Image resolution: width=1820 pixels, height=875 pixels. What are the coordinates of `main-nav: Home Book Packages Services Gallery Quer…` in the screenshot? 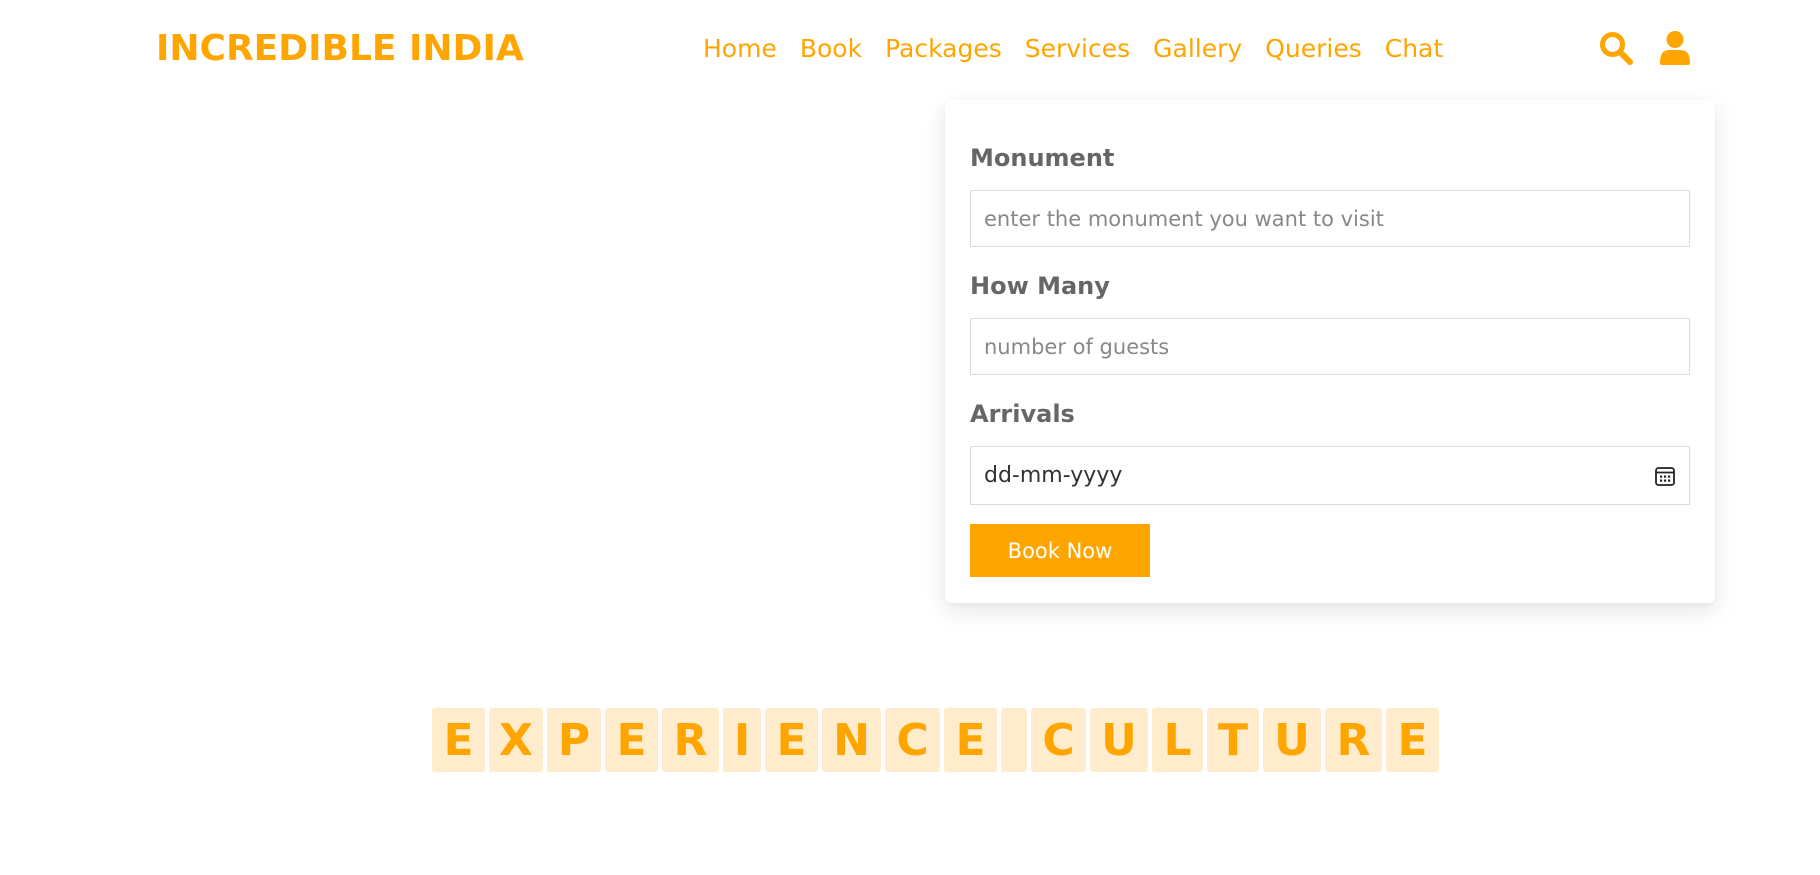 It's located at (1084, 48).